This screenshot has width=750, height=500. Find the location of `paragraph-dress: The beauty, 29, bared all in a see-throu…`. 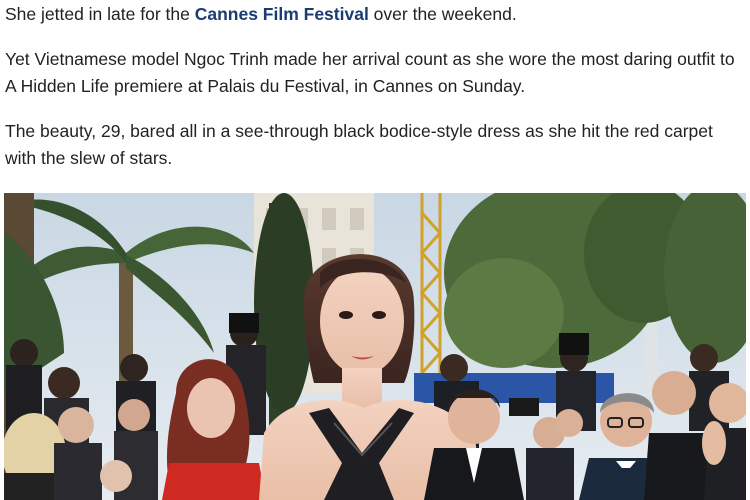

paragraph-dress: The beauty, 29, bared all in a see-throu… is located at coordinates (359, 144).